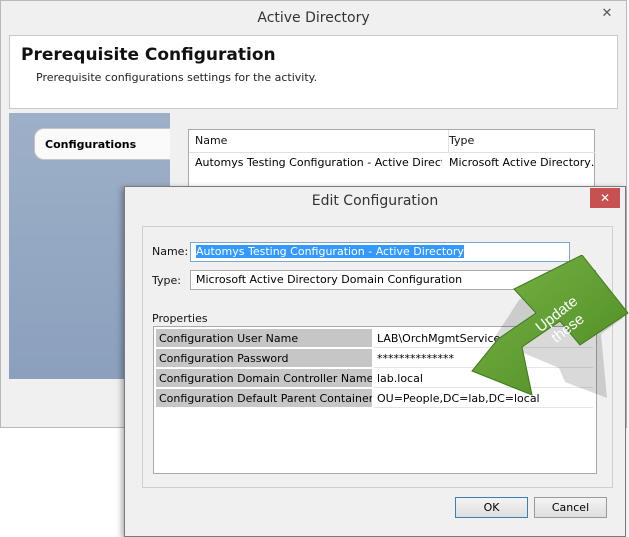 This screenshot has height=537, width=629. Describe the element at coordinates (313, 18) in the screenshot. I see `window-title: Active Directory` at that location.